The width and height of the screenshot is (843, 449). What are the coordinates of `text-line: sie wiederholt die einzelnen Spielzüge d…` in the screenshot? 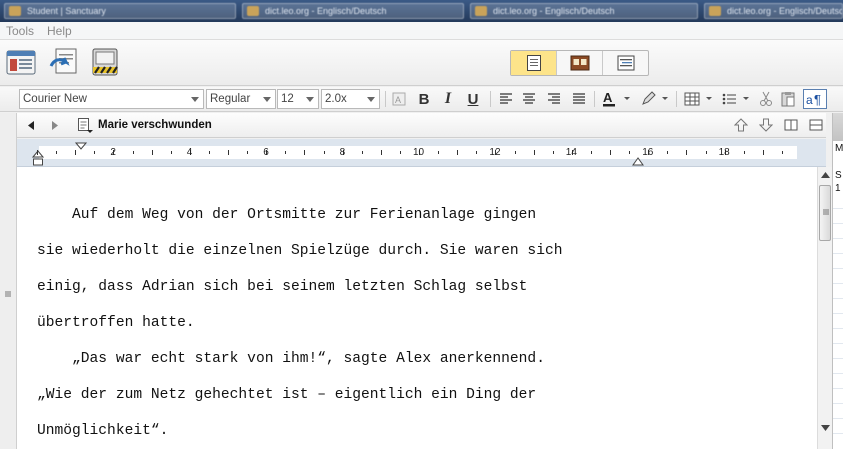 It's located at (300, 251).